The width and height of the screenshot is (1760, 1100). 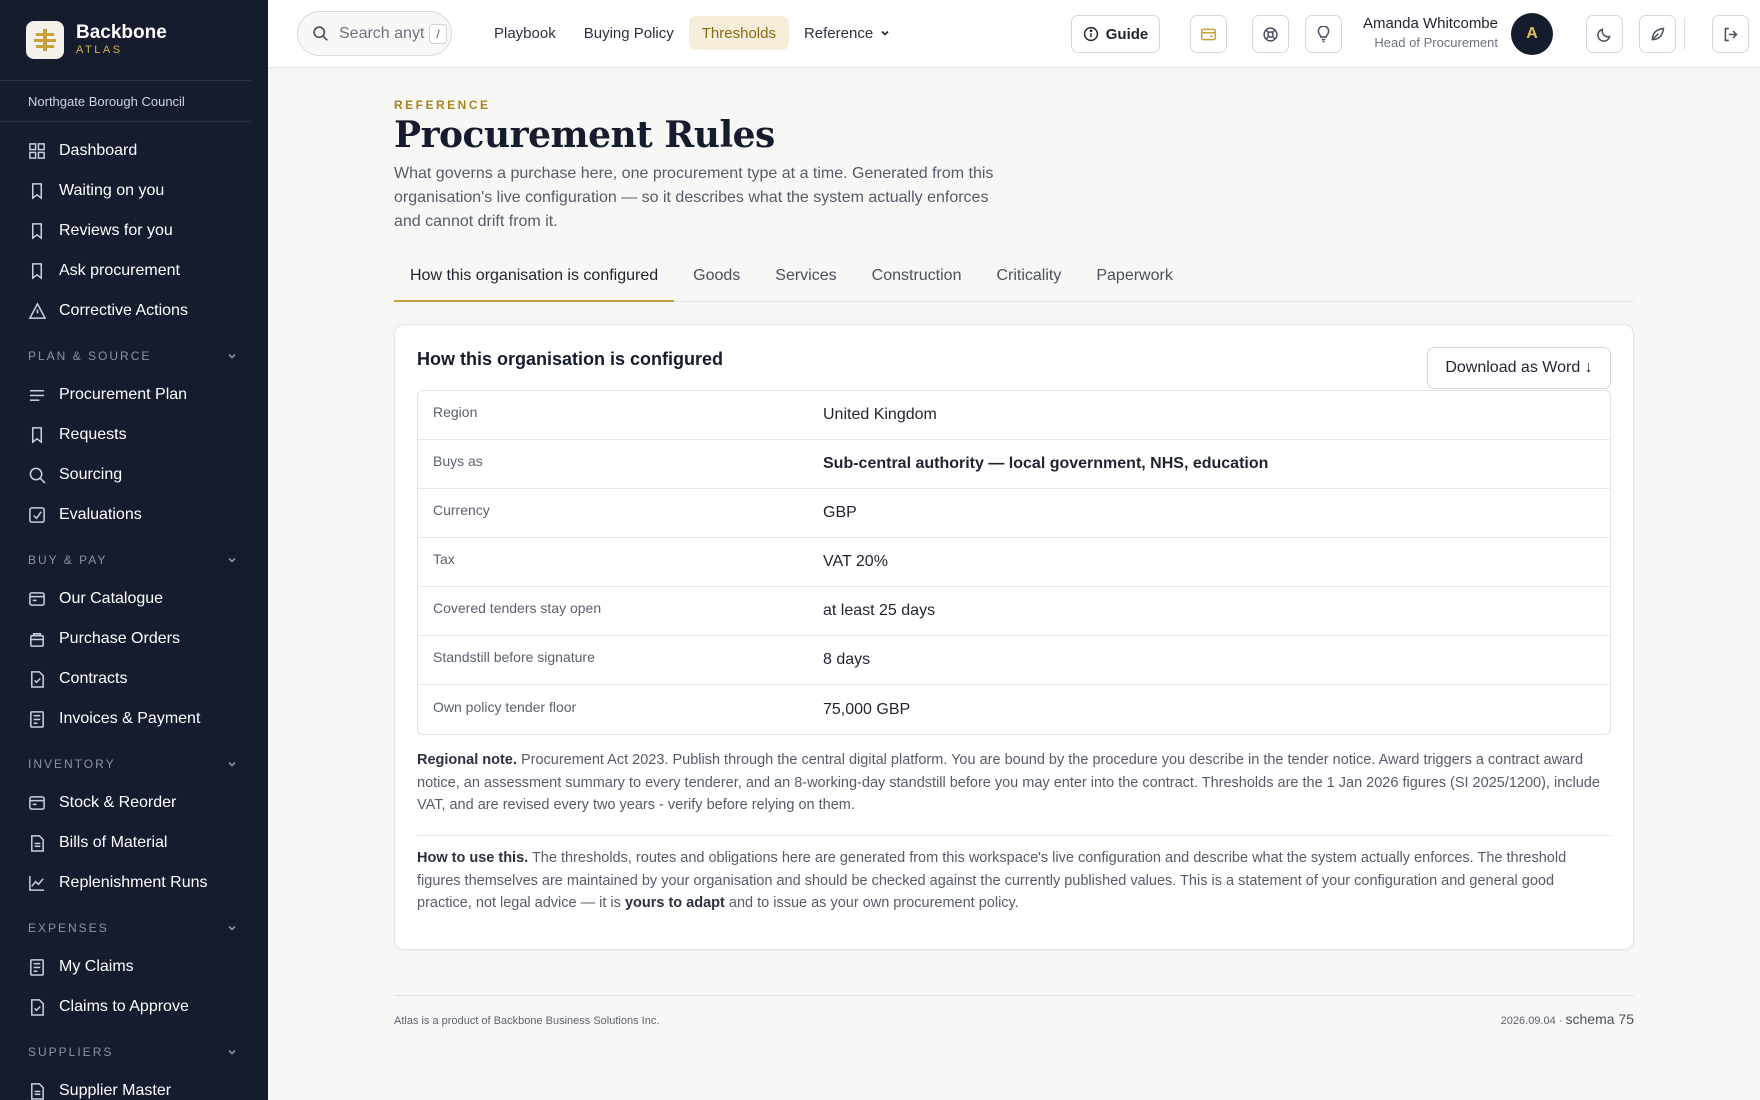 What do you see at coordinates (37, 803) in the screenshot?
I see `card-icon` at bounding box center [37, 803].